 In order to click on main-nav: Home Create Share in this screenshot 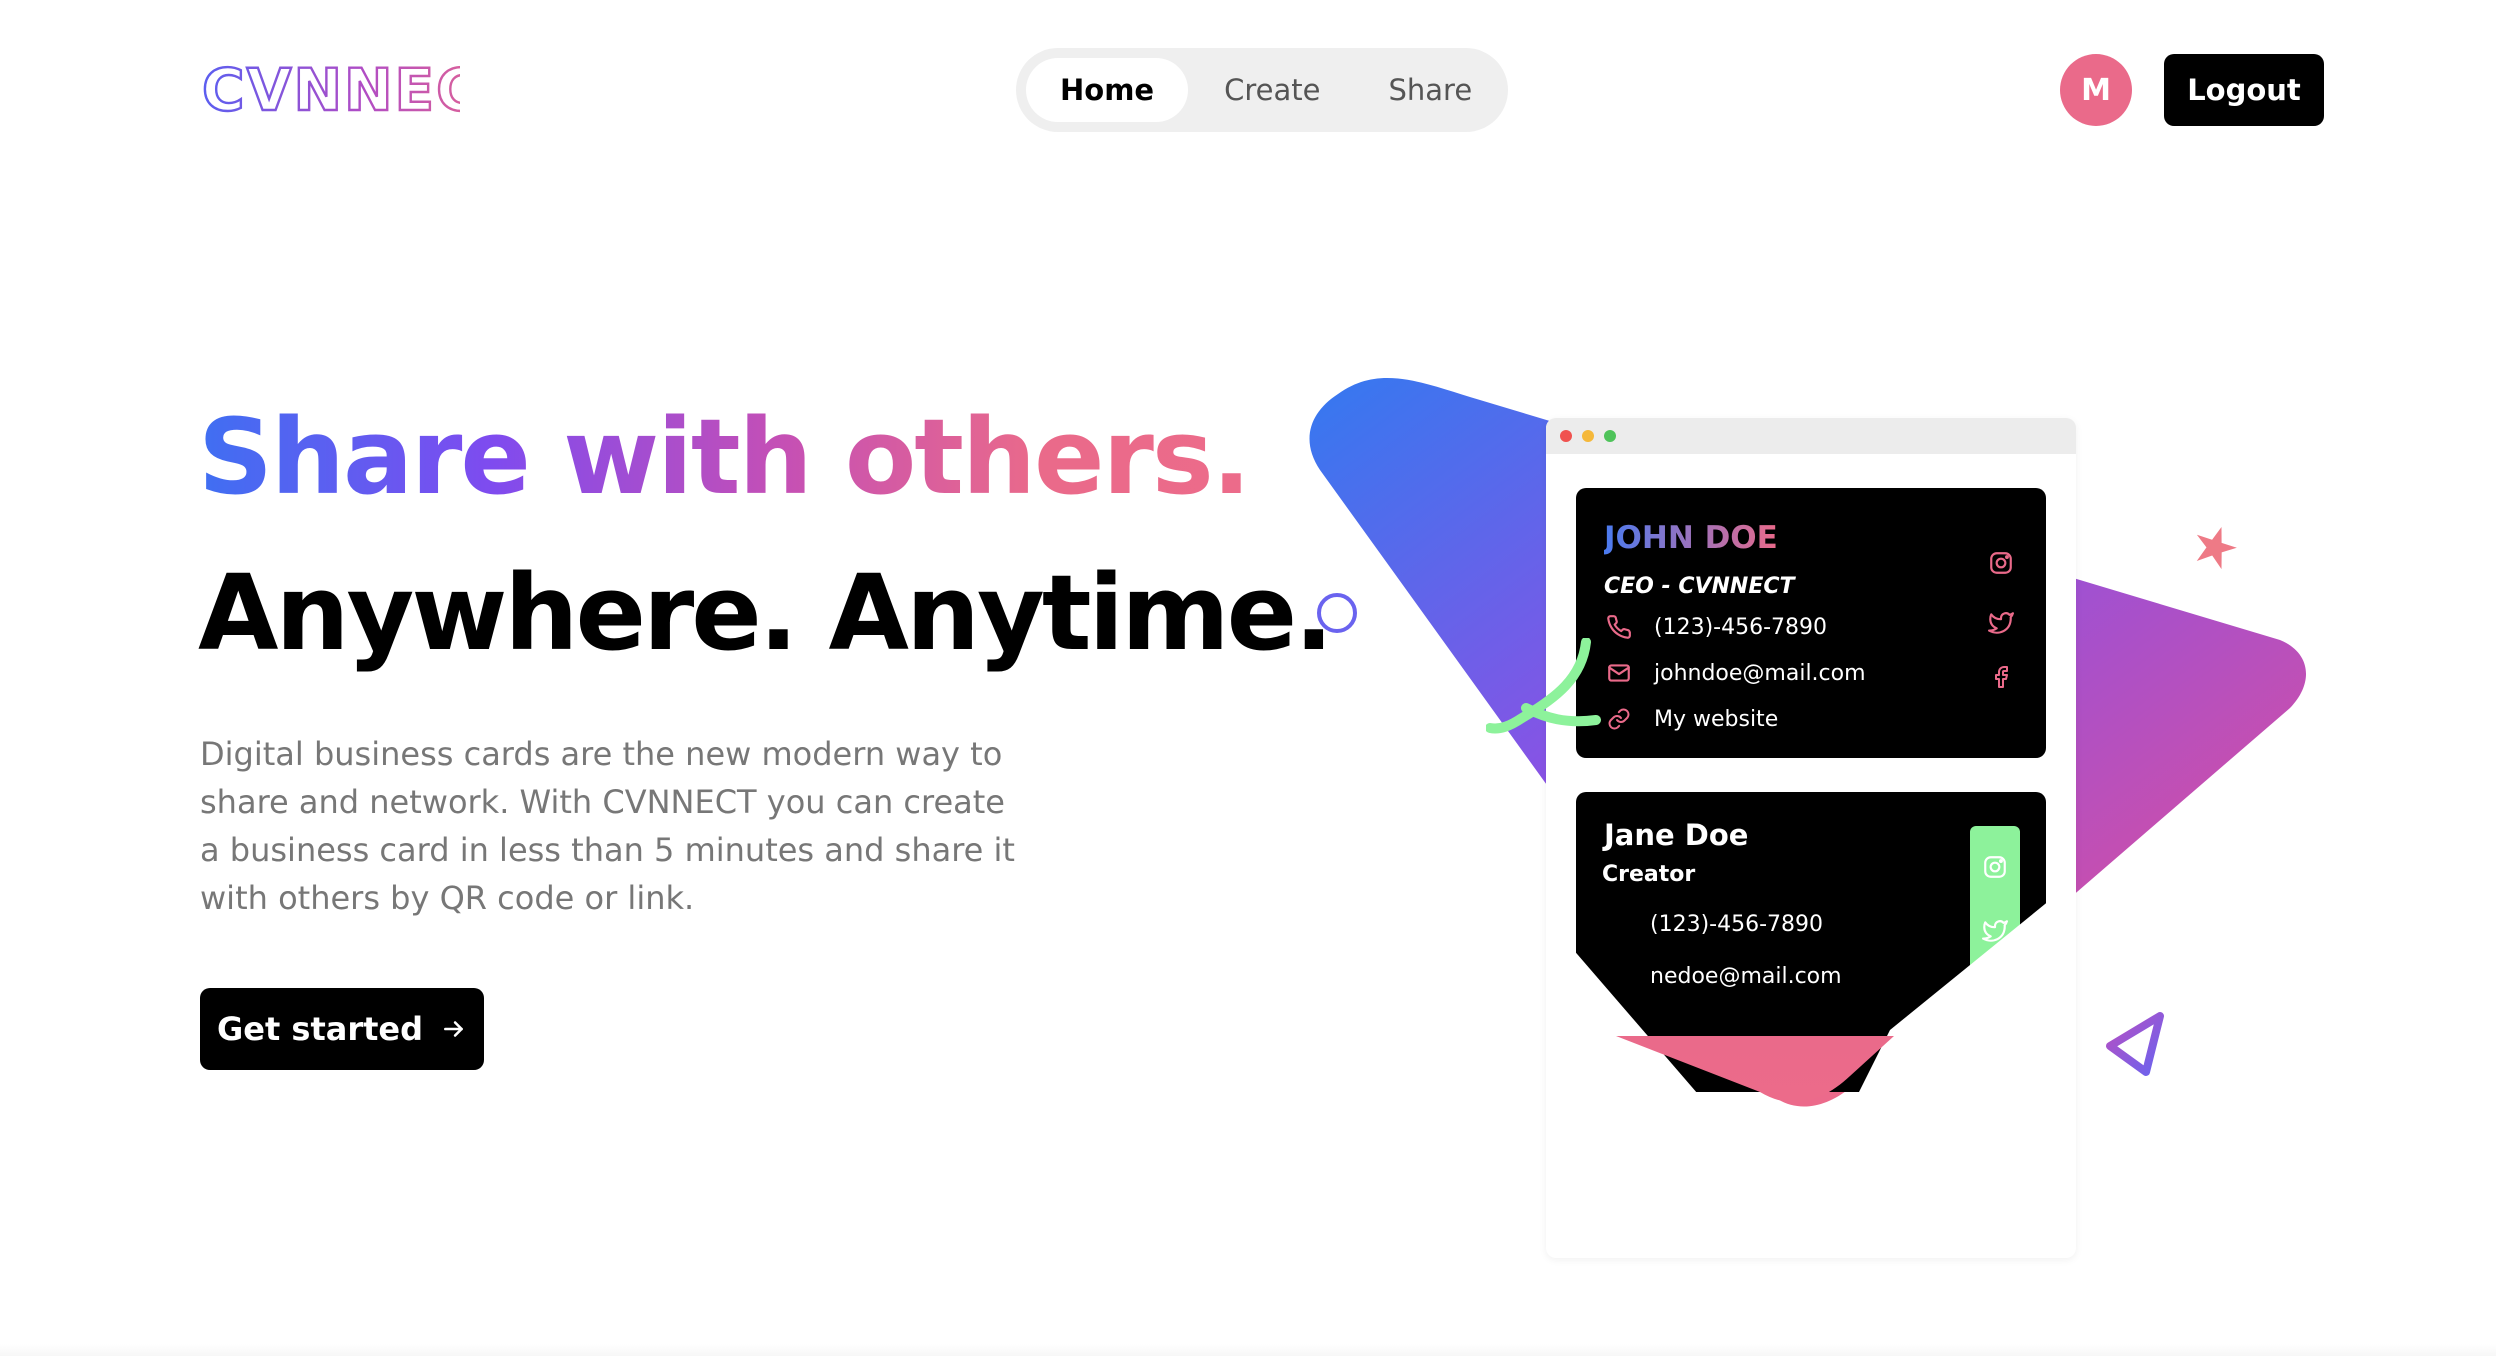, I will do `click(1262, 90)`.